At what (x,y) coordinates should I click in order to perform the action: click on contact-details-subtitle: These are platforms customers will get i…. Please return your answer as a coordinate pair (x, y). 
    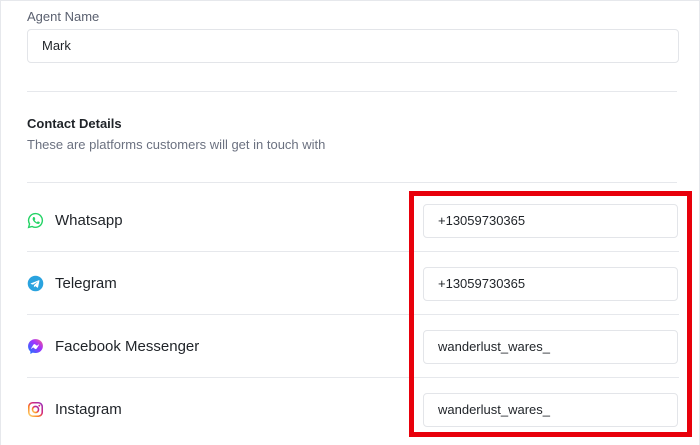
    Looking at the image, I should click on (176, 144).